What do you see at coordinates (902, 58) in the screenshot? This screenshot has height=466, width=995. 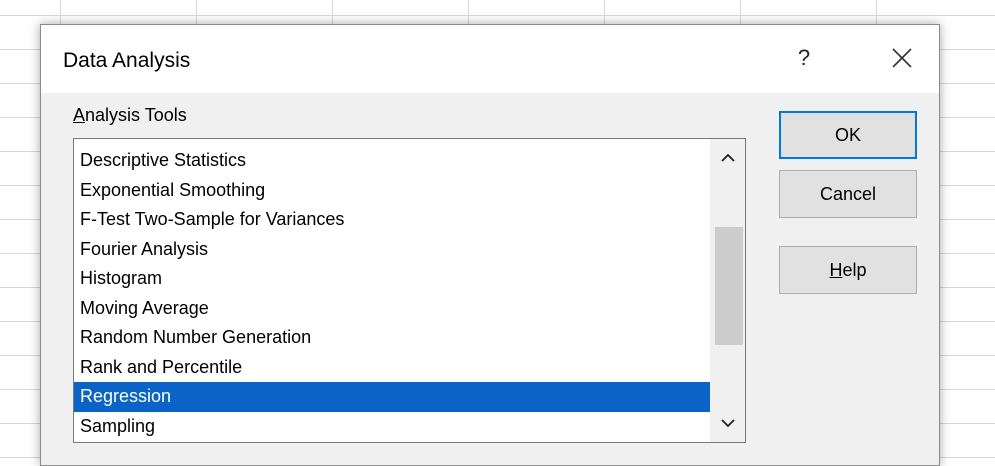 I see `close-icon` at bounding box center [902, 58].